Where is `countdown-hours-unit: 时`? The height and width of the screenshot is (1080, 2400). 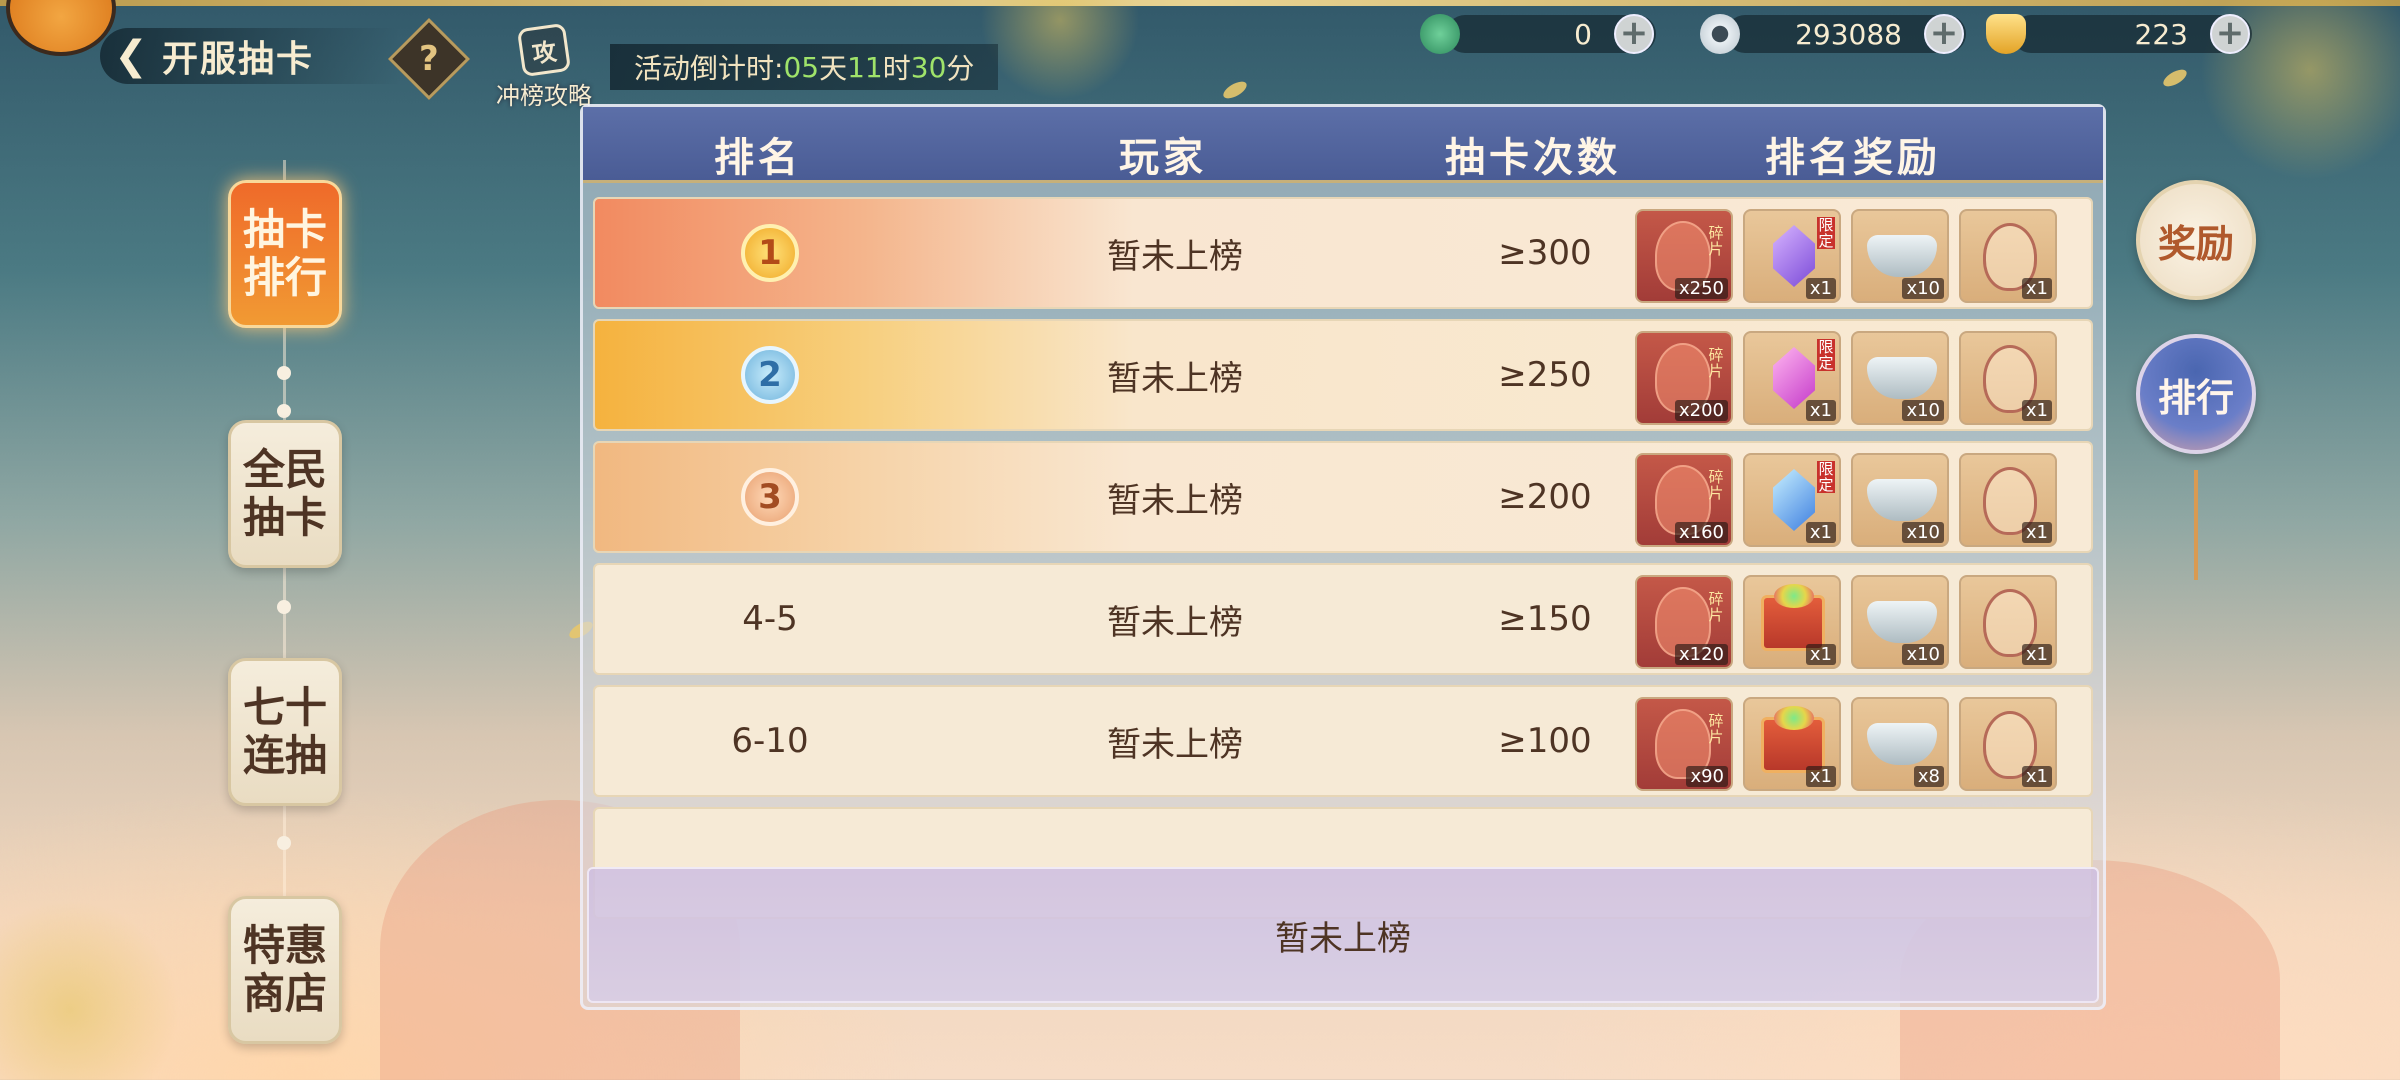 countdown-hours-unit: 时 is located at coordinates (896, 68).